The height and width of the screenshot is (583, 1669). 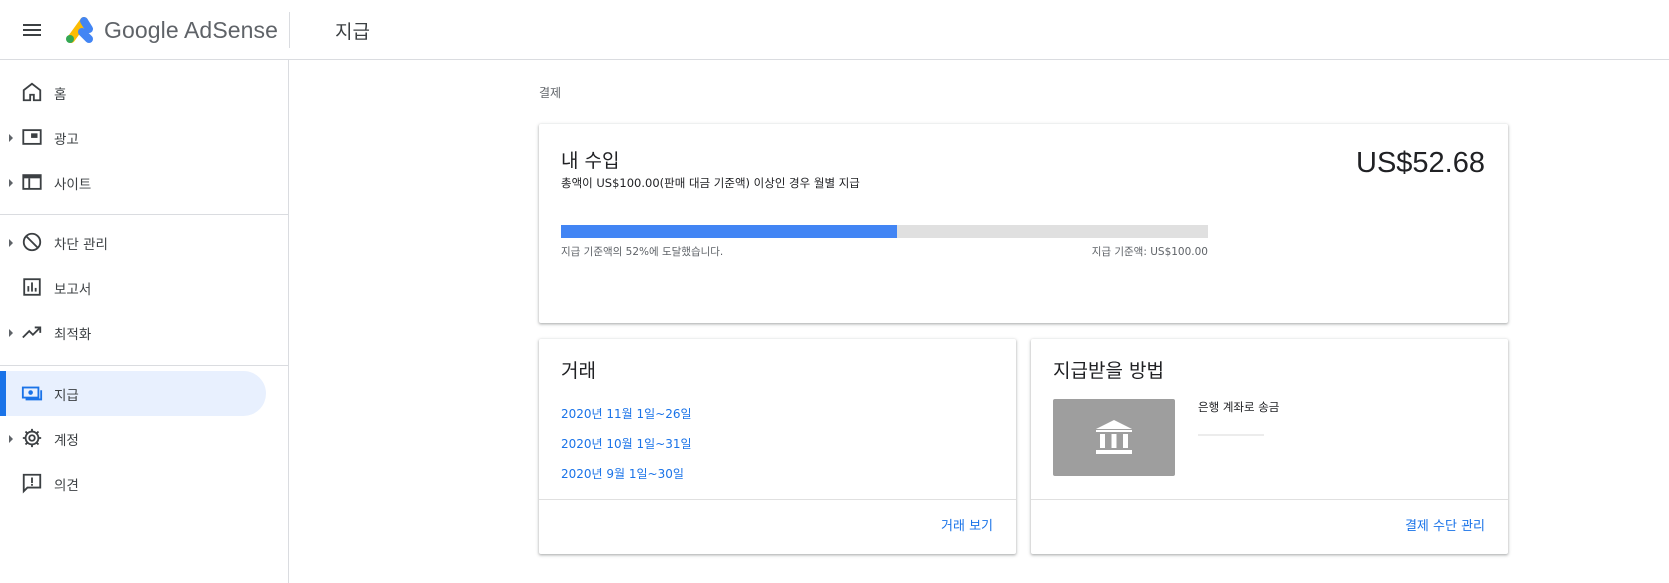 What do you see at coordinates (967, 524) in the screenshot?
I see `view-transactions-link: 거래 보기` at bounding box center [967, 524].